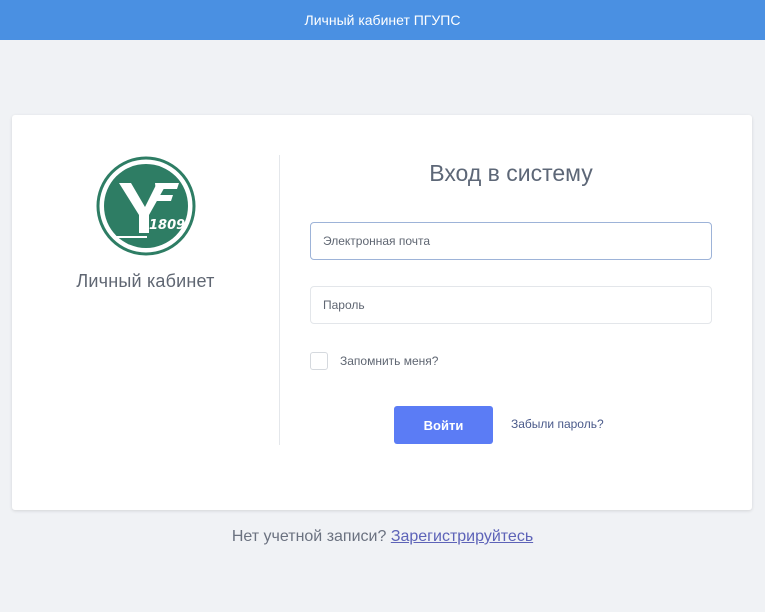  What do you see at coordinates (279, 300) in the screenshot?
I see `panel-divider` at bounding box center [279, 300].